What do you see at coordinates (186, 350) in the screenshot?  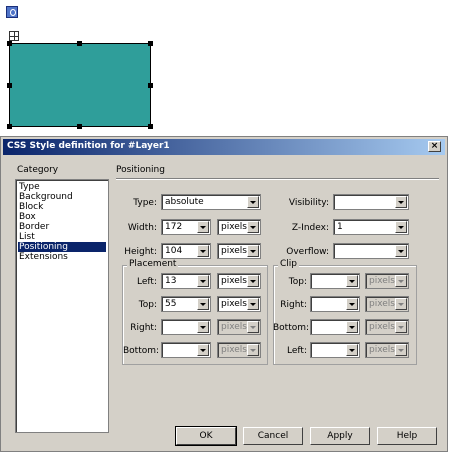 I see `placement-bottom-input` at bounding box center [186, 350].